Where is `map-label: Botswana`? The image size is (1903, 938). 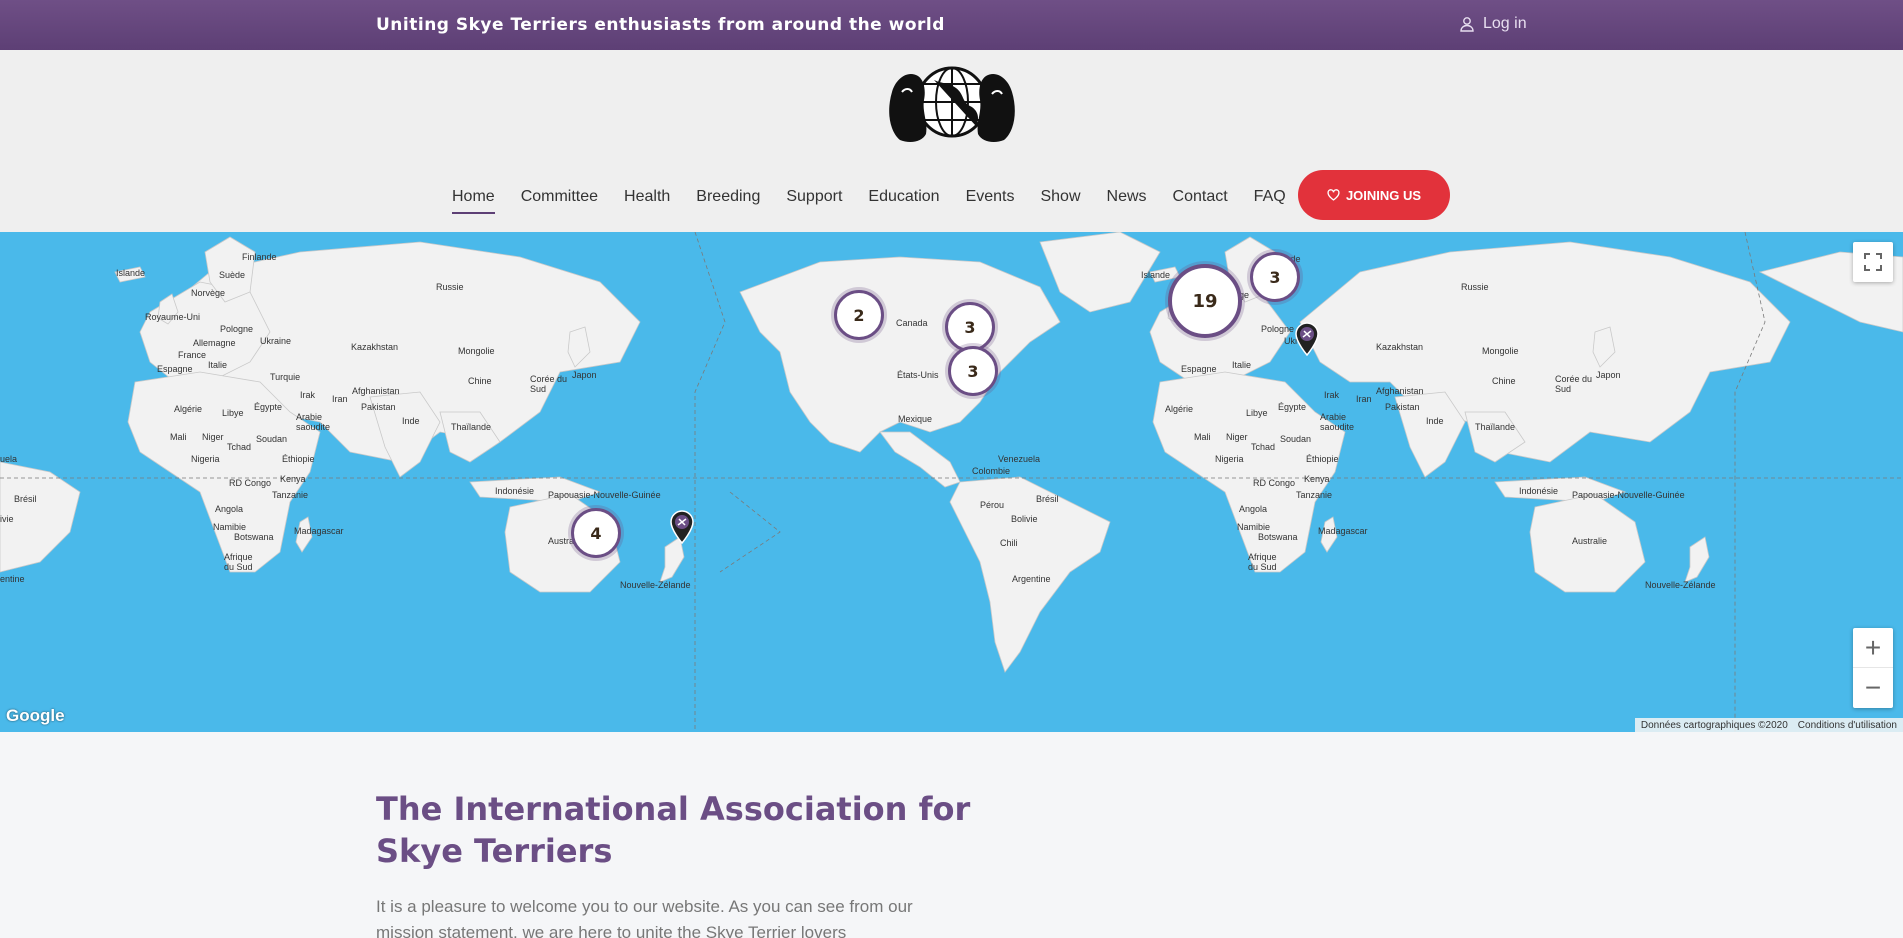
map-label: Botswana is located at coordinates (254, 537).